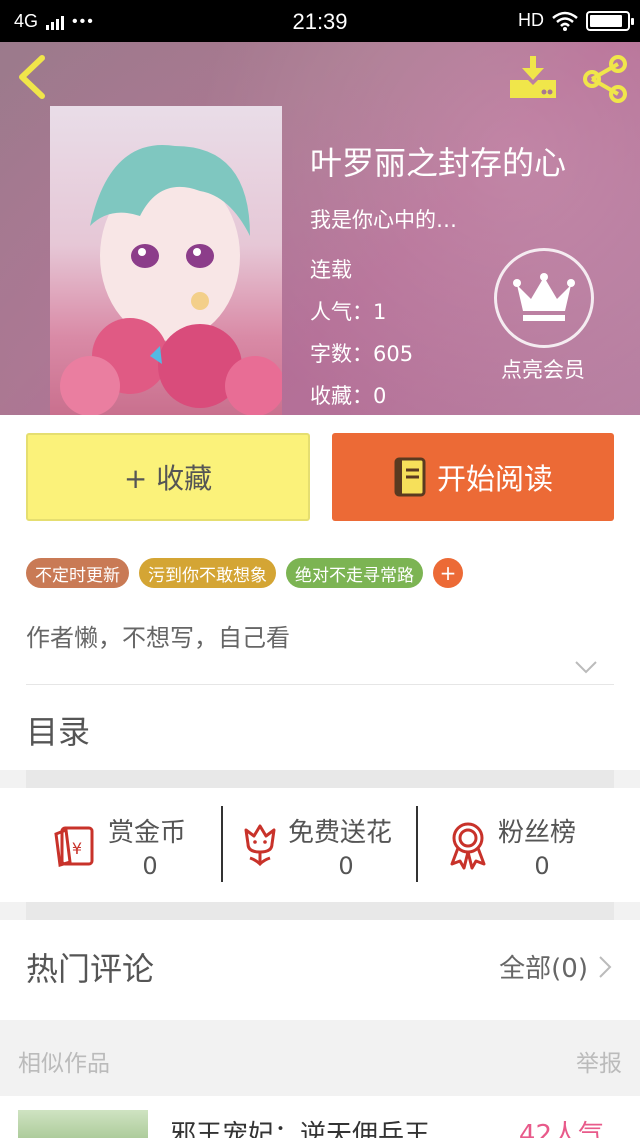 This screenshot has height=1138, width=640. What do you see at coordinates (320, 684) in the screenshot?
I see `divider` at bounding box center [320, 684].